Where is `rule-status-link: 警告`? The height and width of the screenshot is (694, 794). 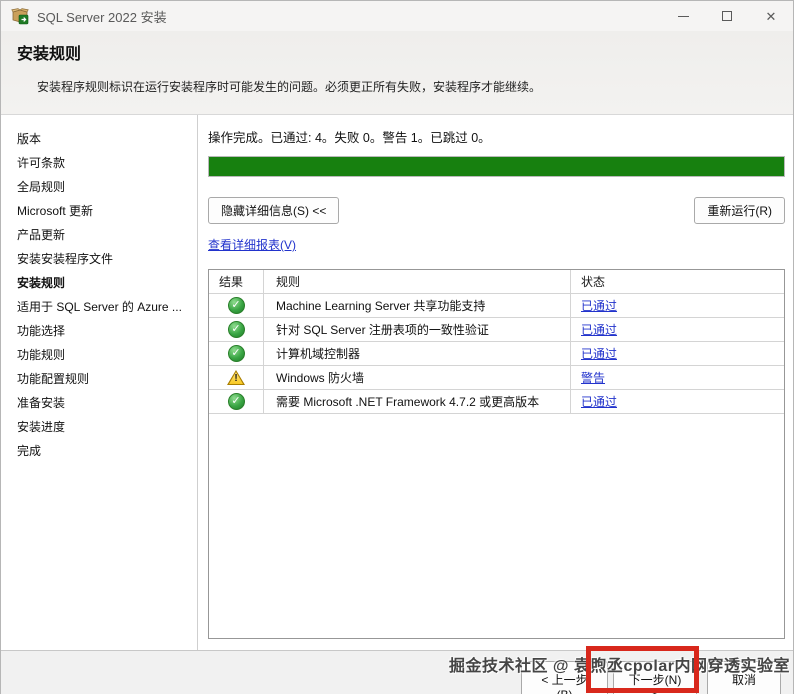 rule-status-link: 警告 is located at coordinates (593, 377).